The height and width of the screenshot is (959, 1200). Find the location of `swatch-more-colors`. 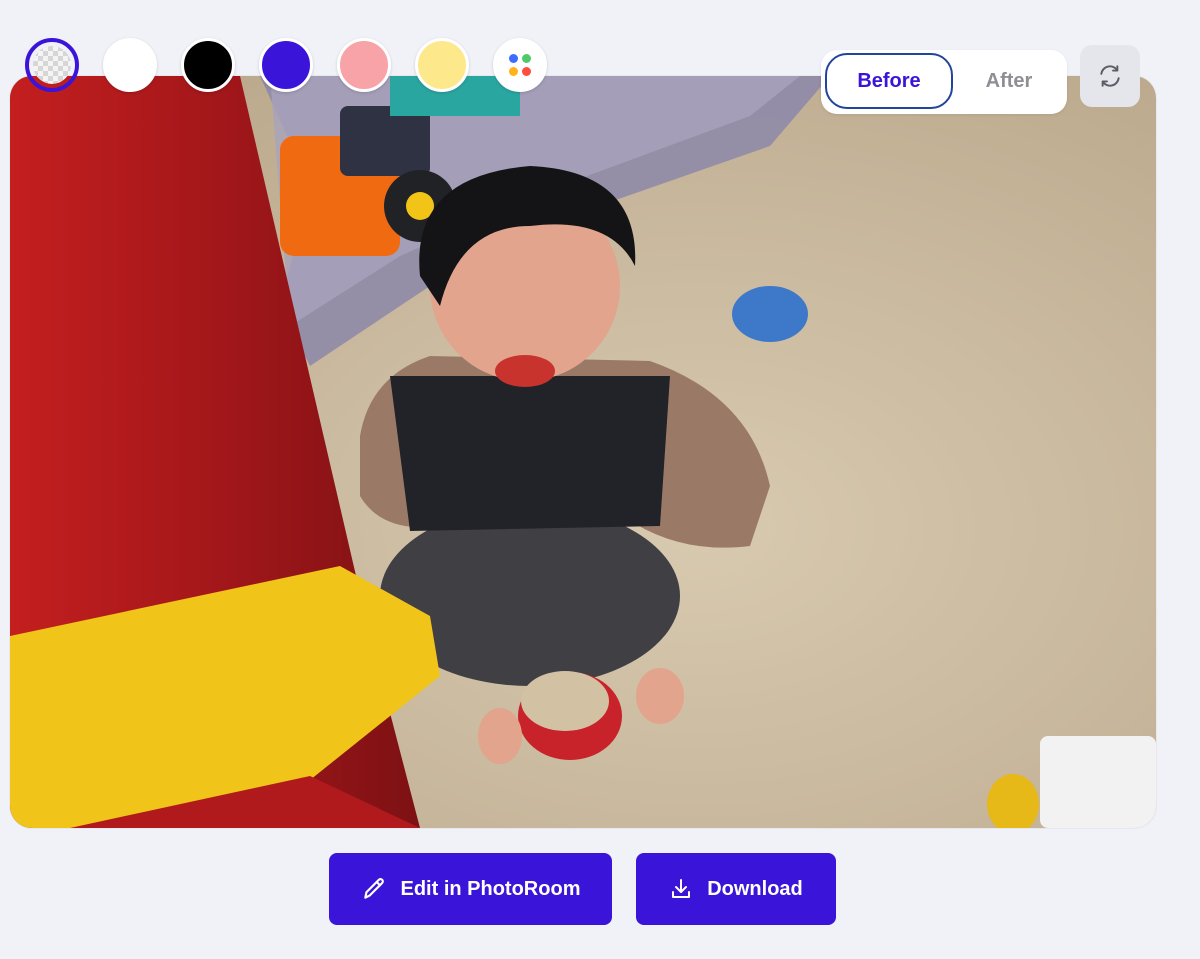

swatch-more-colors is located at coordinates (520, 65).